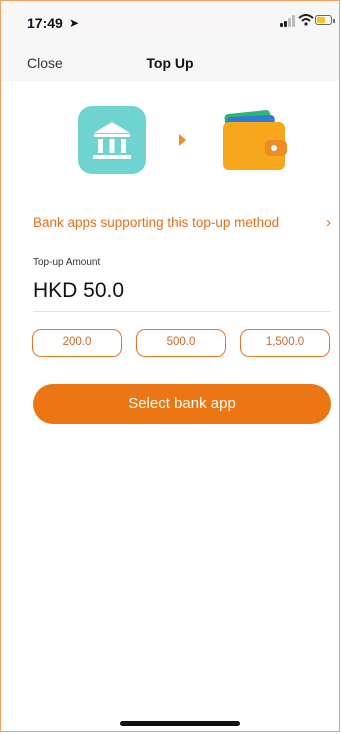 Image resolution: width=342 pixels, height=734 pixels. What do you see at coordinates (77, 343) in the screenshot?
I see `preset-amount-button: 200.0` at bounding box center [77, 343].